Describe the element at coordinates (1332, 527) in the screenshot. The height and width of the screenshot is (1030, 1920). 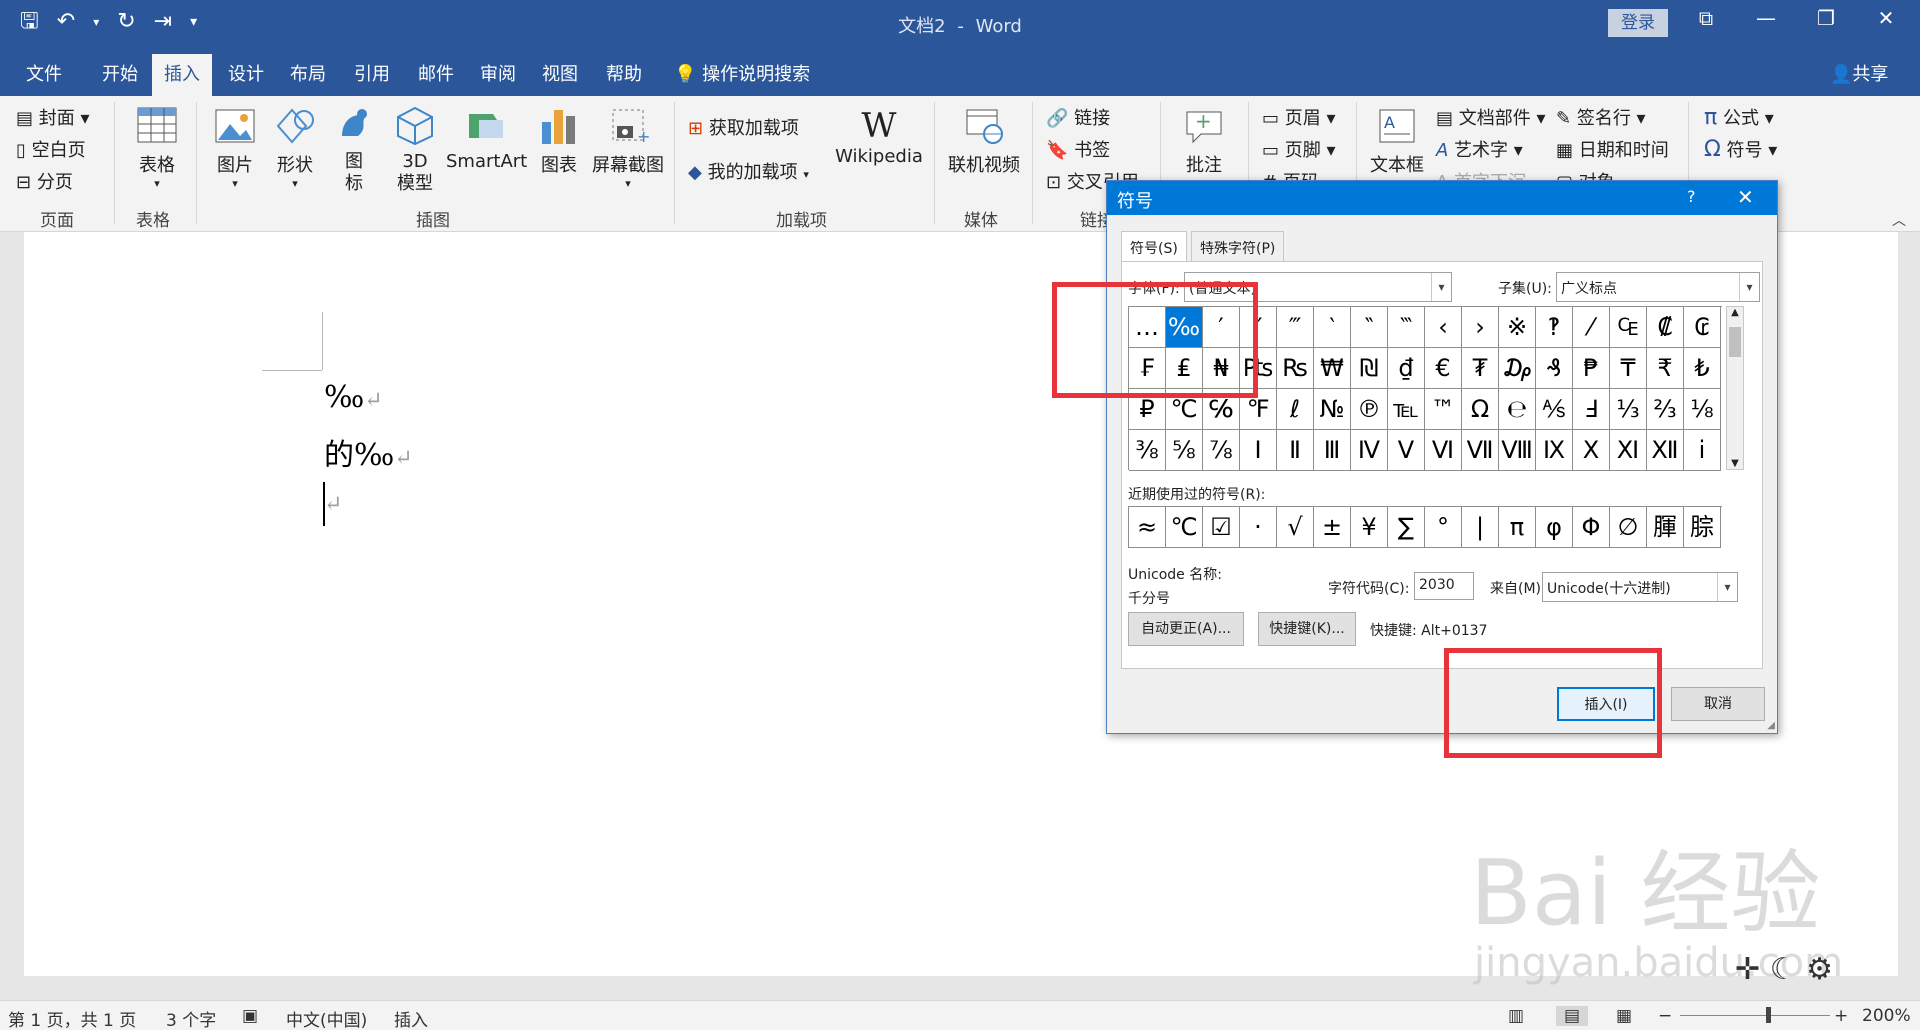
I see `recent-symbol-cell: ±` at that location.